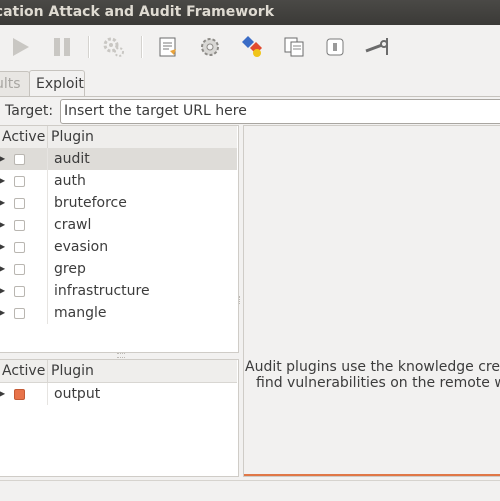 The image size is (500, 501). I want to click on gears-icon, so click(114, 47).